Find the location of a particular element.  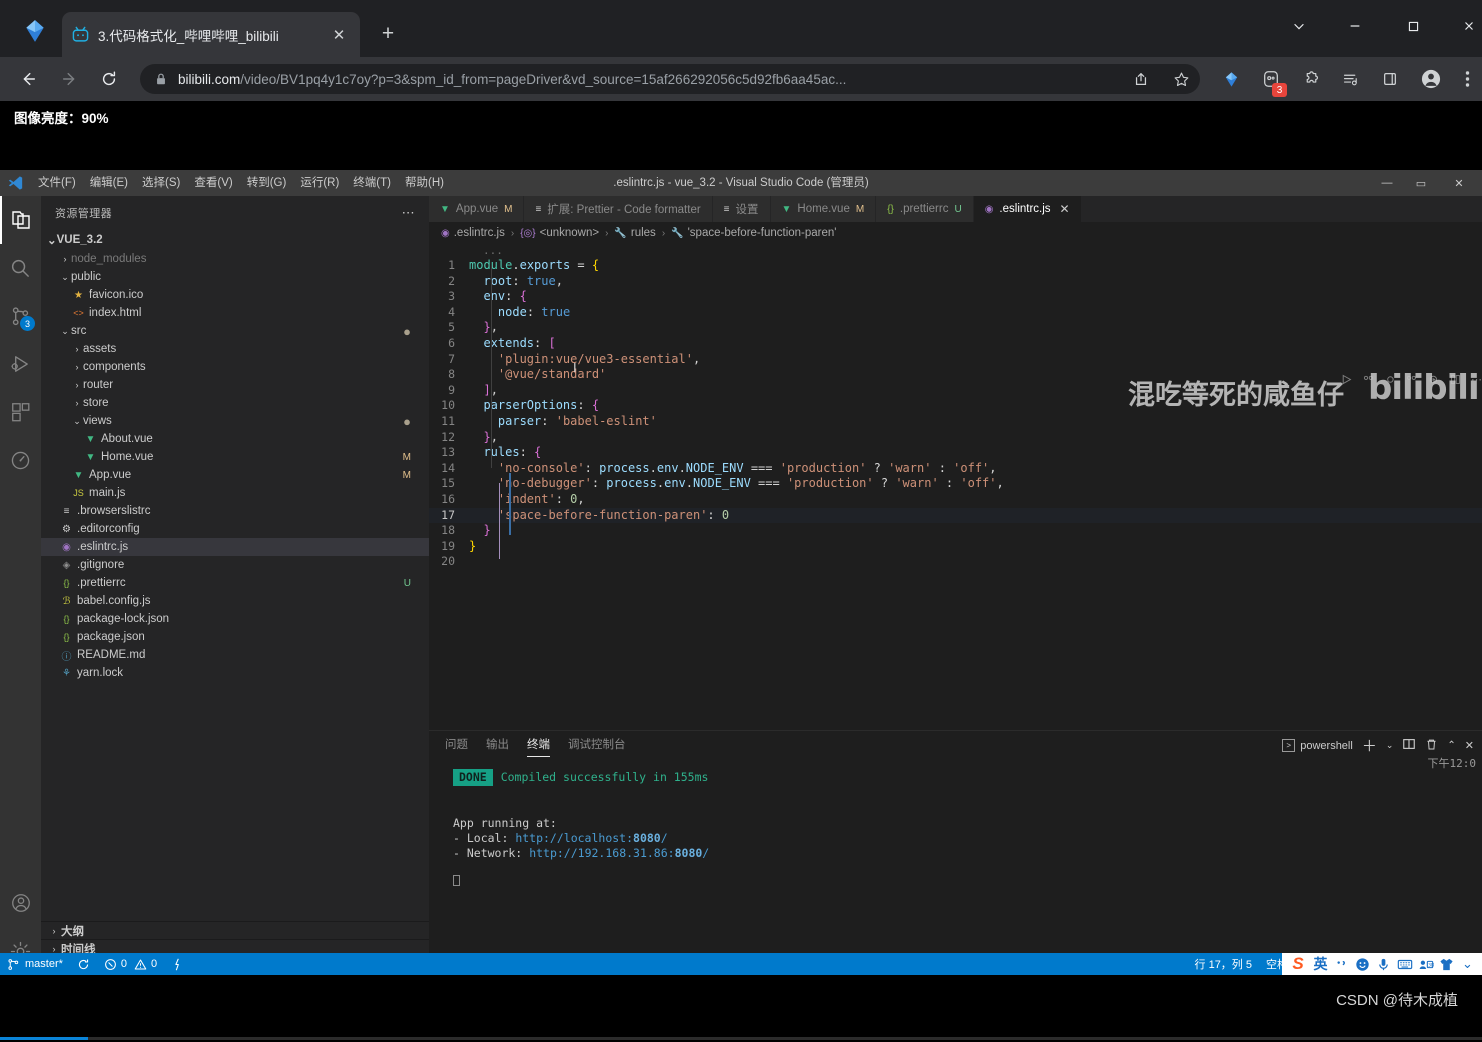

statusbar-radio-tower-icon is located at coordinates (177, 964).